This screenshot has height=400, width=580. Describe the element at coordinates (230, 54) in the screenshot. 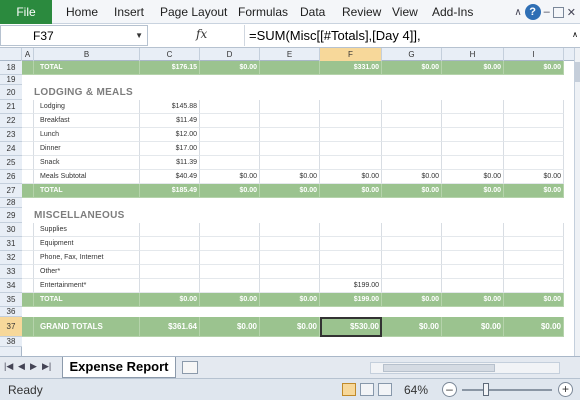

I see `column-header-d: D` at that location.